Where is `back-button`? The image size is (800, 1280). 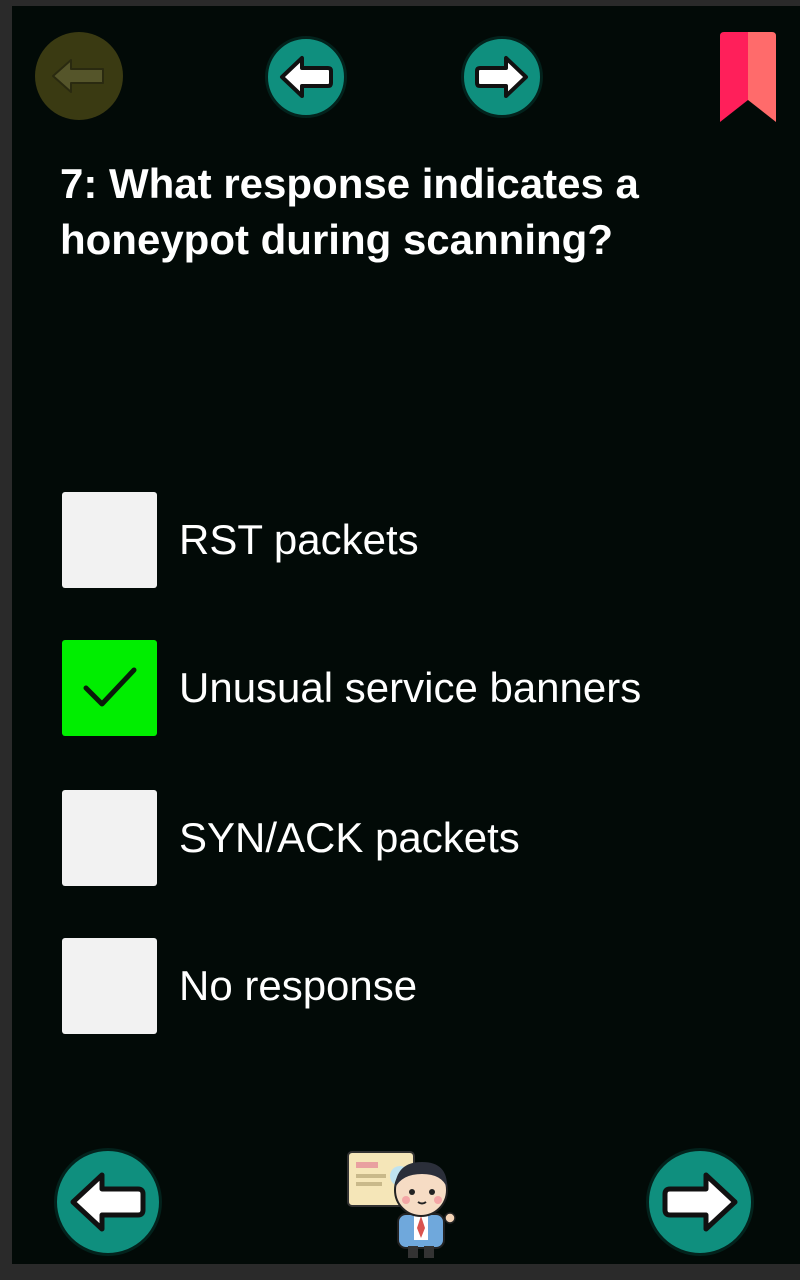
back-button is located at coordinates (79, 76).